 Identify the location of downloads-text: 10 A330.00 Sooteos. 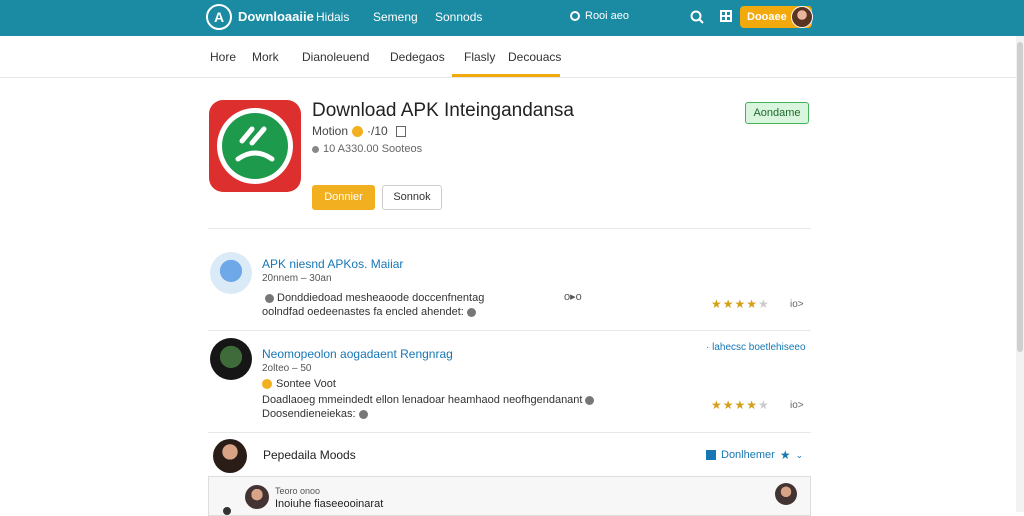
(373, 149).